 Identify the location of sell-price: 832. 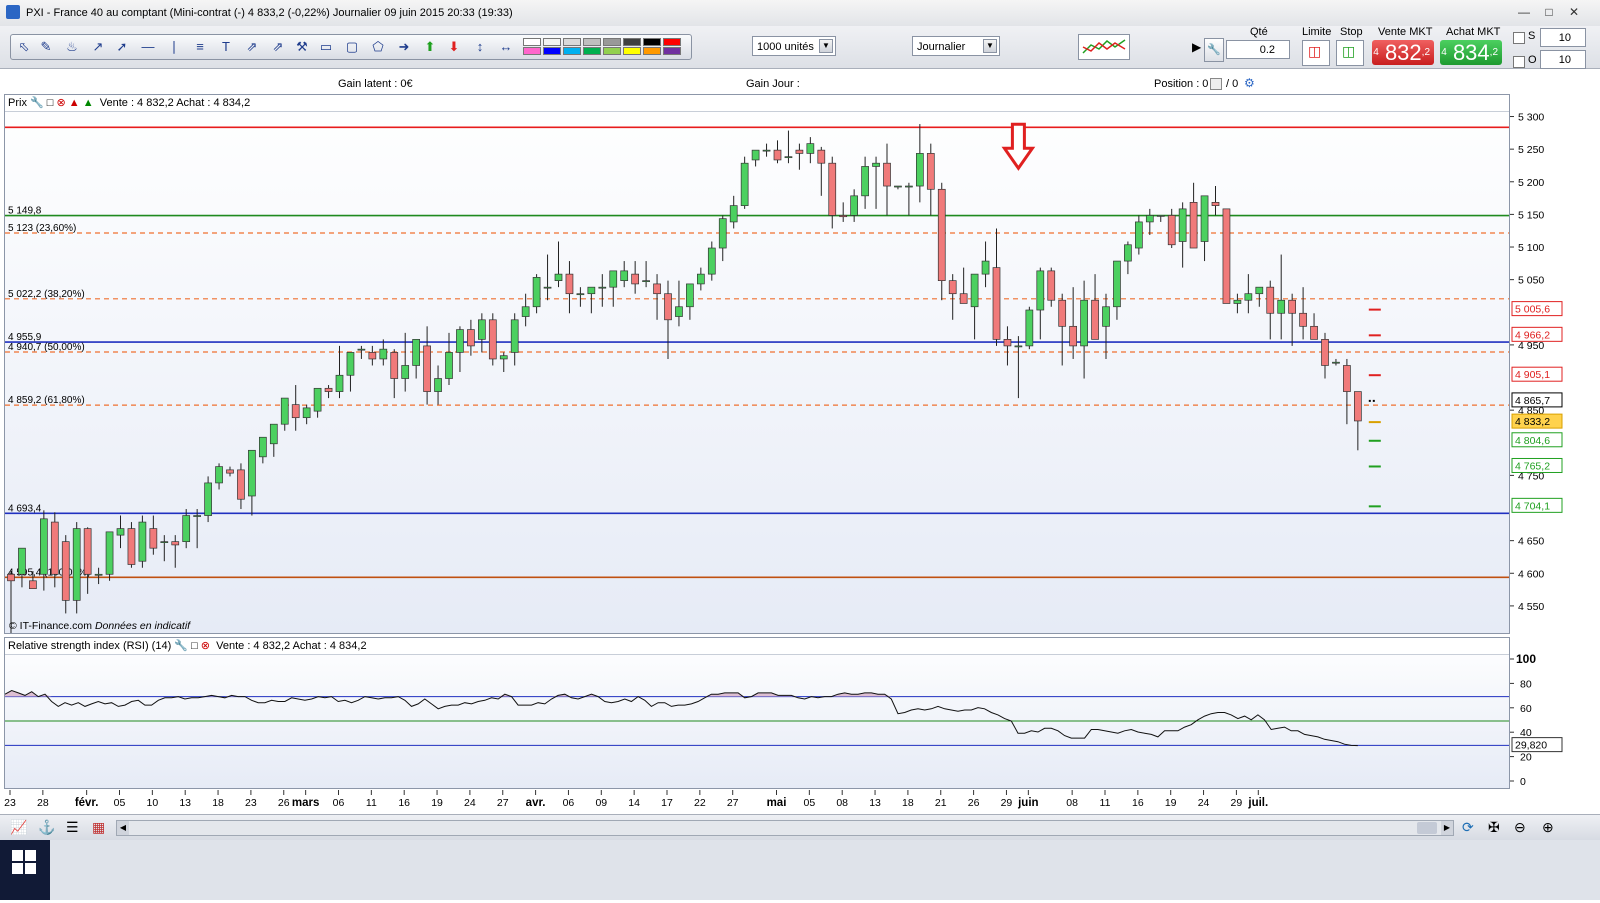
(1403, 52).